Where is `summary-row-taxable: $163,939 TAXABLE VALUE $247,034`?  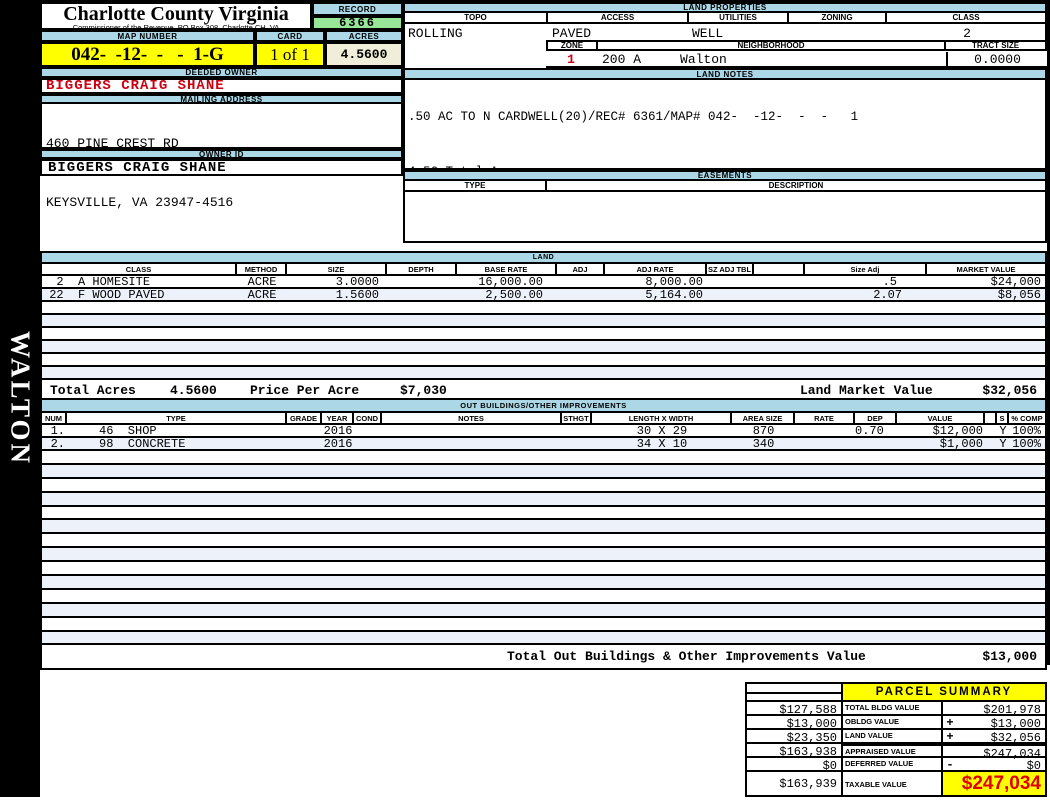 summary-row-taxable: $163,939 TAXABLE VALUE $247,034 is located at coordinates (896, 783).